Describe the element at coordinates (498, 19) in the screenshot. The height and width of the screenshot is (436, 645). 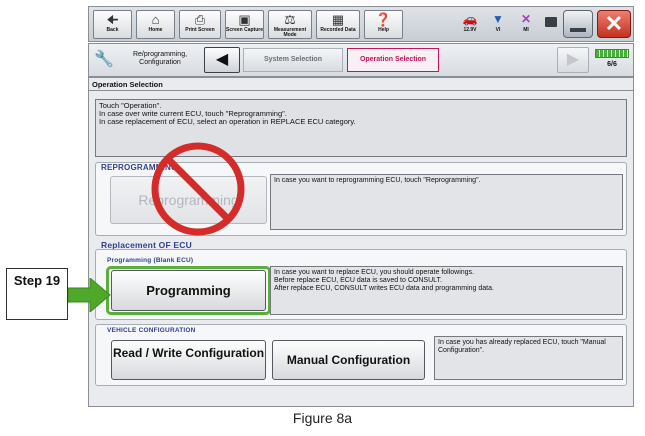
I see `signal-icon: ▼` at that location.